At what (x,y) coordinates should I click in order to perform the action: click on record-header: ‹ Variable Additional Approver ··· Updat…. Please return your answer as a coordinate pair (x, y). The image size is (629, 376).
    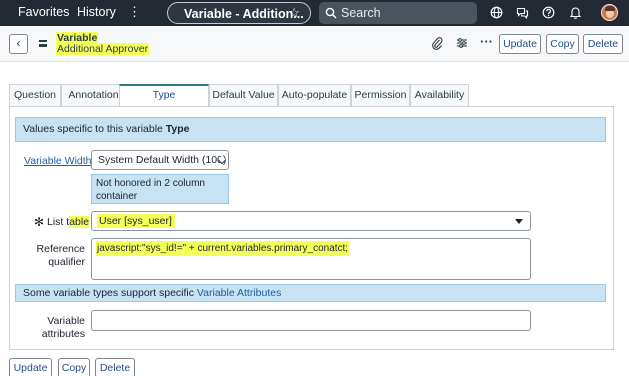
    Looking at the image, I should click on (314, 44).